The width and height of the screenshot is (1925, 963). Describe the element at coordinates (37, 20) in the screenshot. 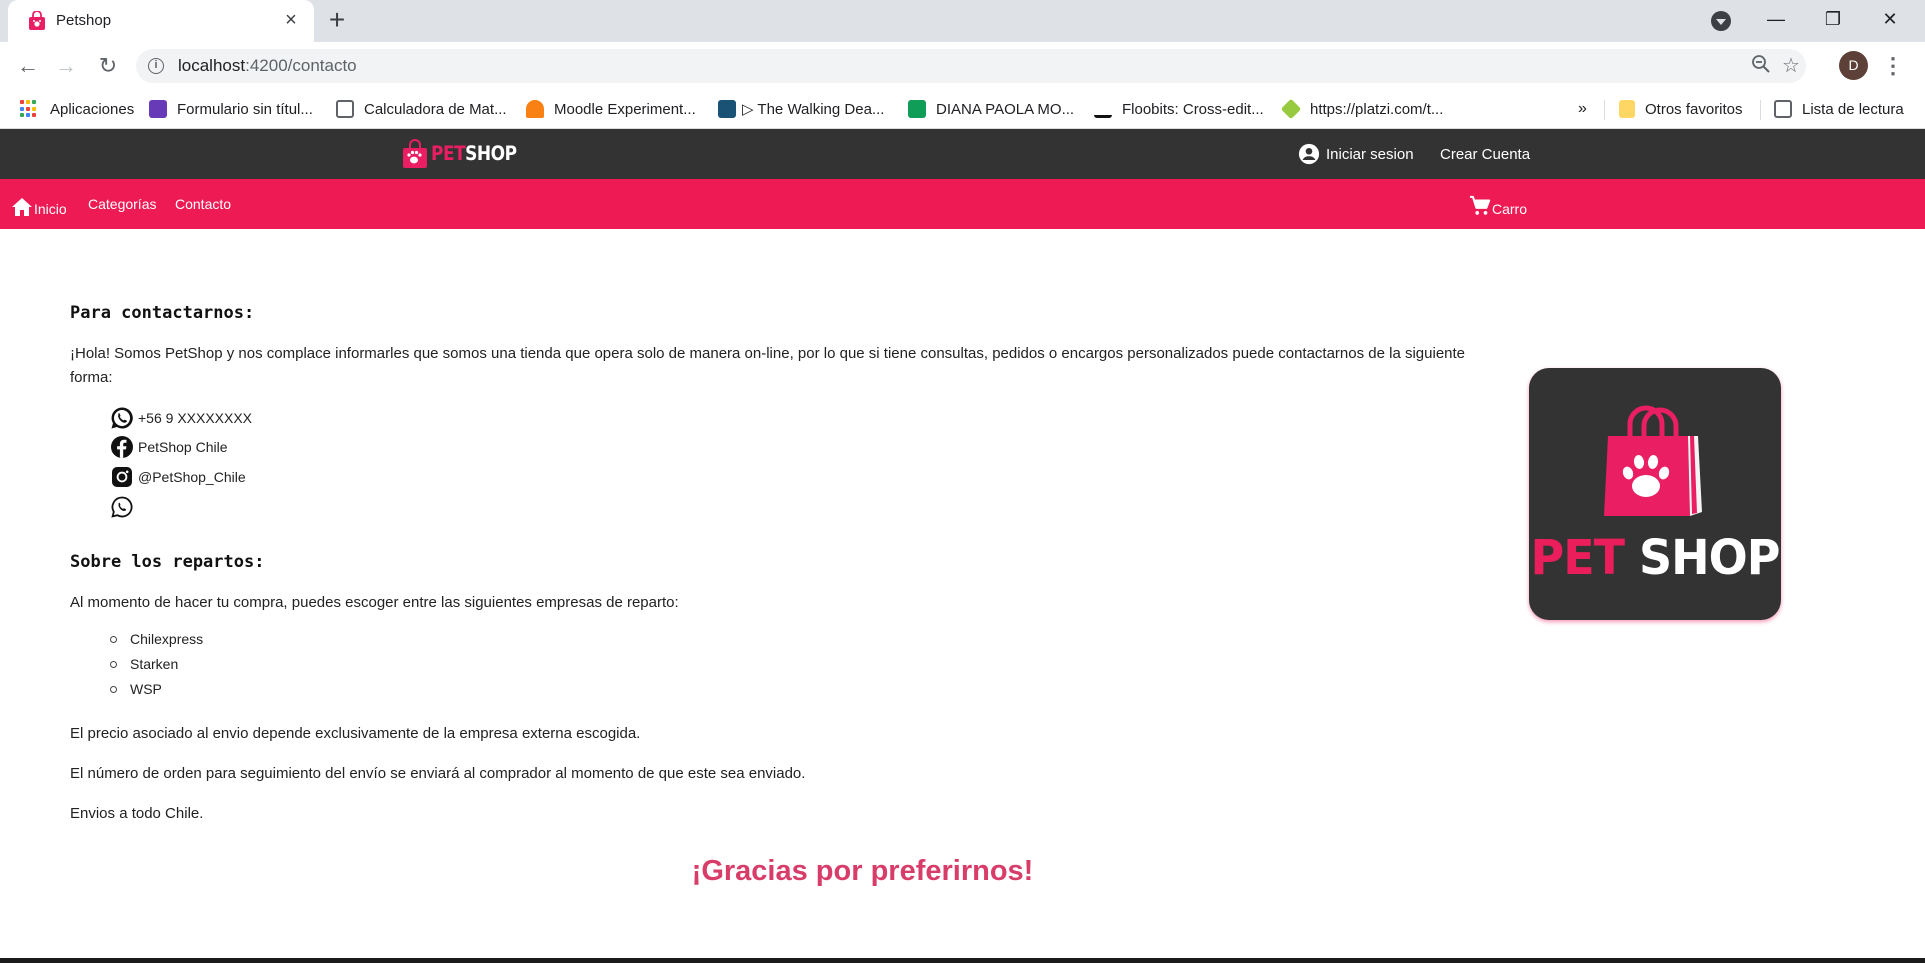

I see `shopping-bag-icon` at that location.